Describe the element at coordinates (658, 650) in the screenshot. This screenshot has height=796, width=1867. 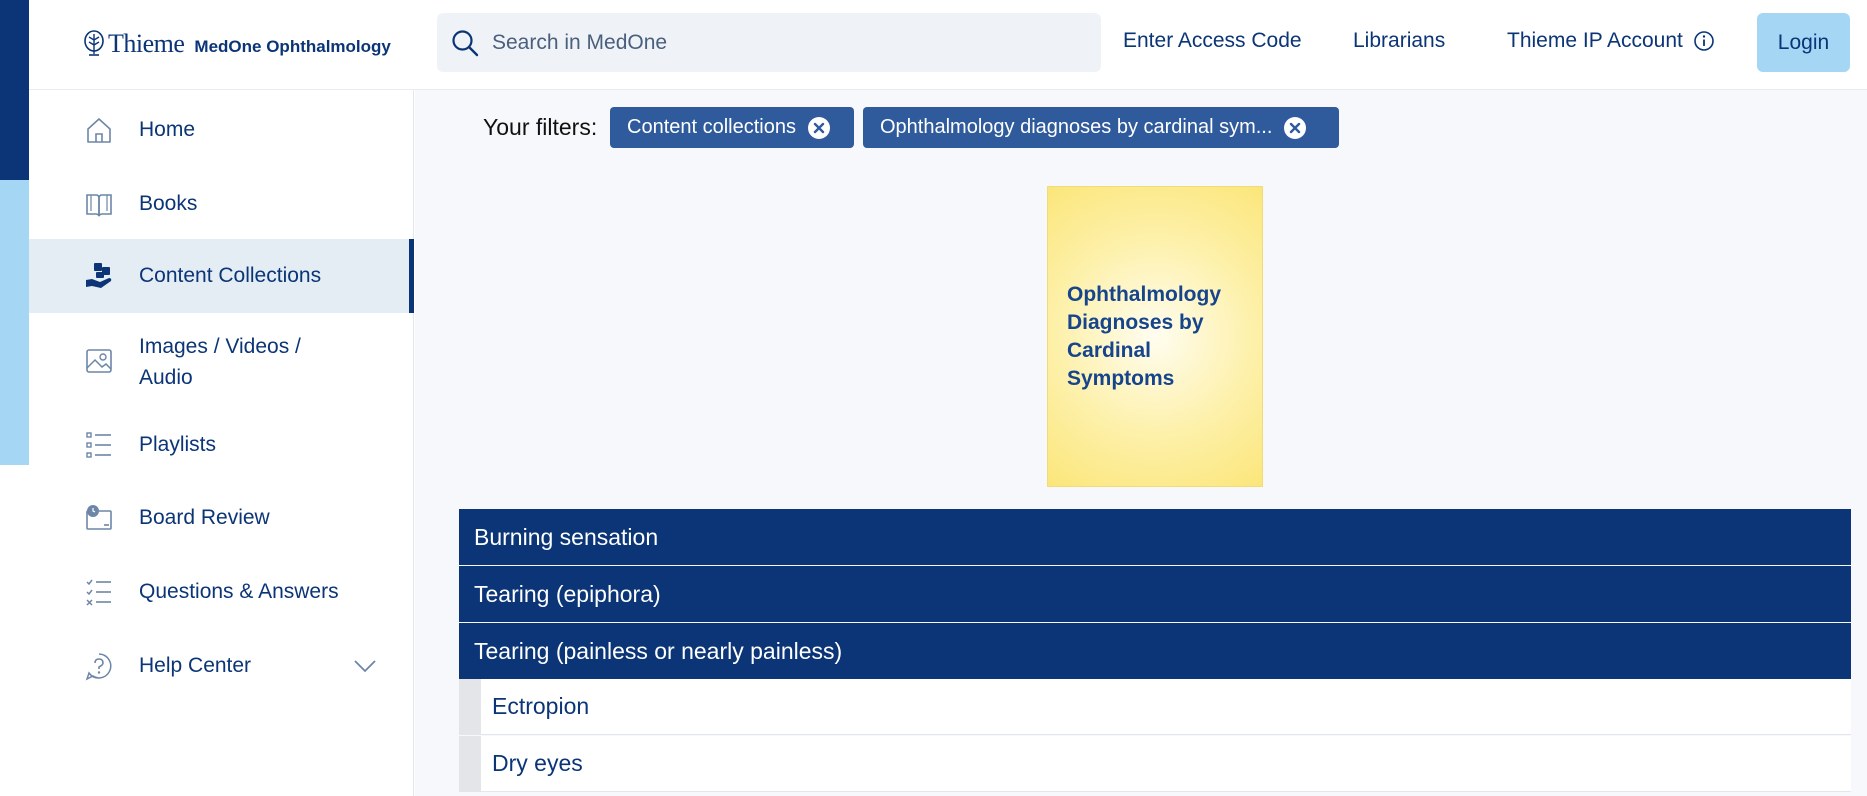
I see `accordion-section-label: Tearing (painless or nearly painless)` at that location.